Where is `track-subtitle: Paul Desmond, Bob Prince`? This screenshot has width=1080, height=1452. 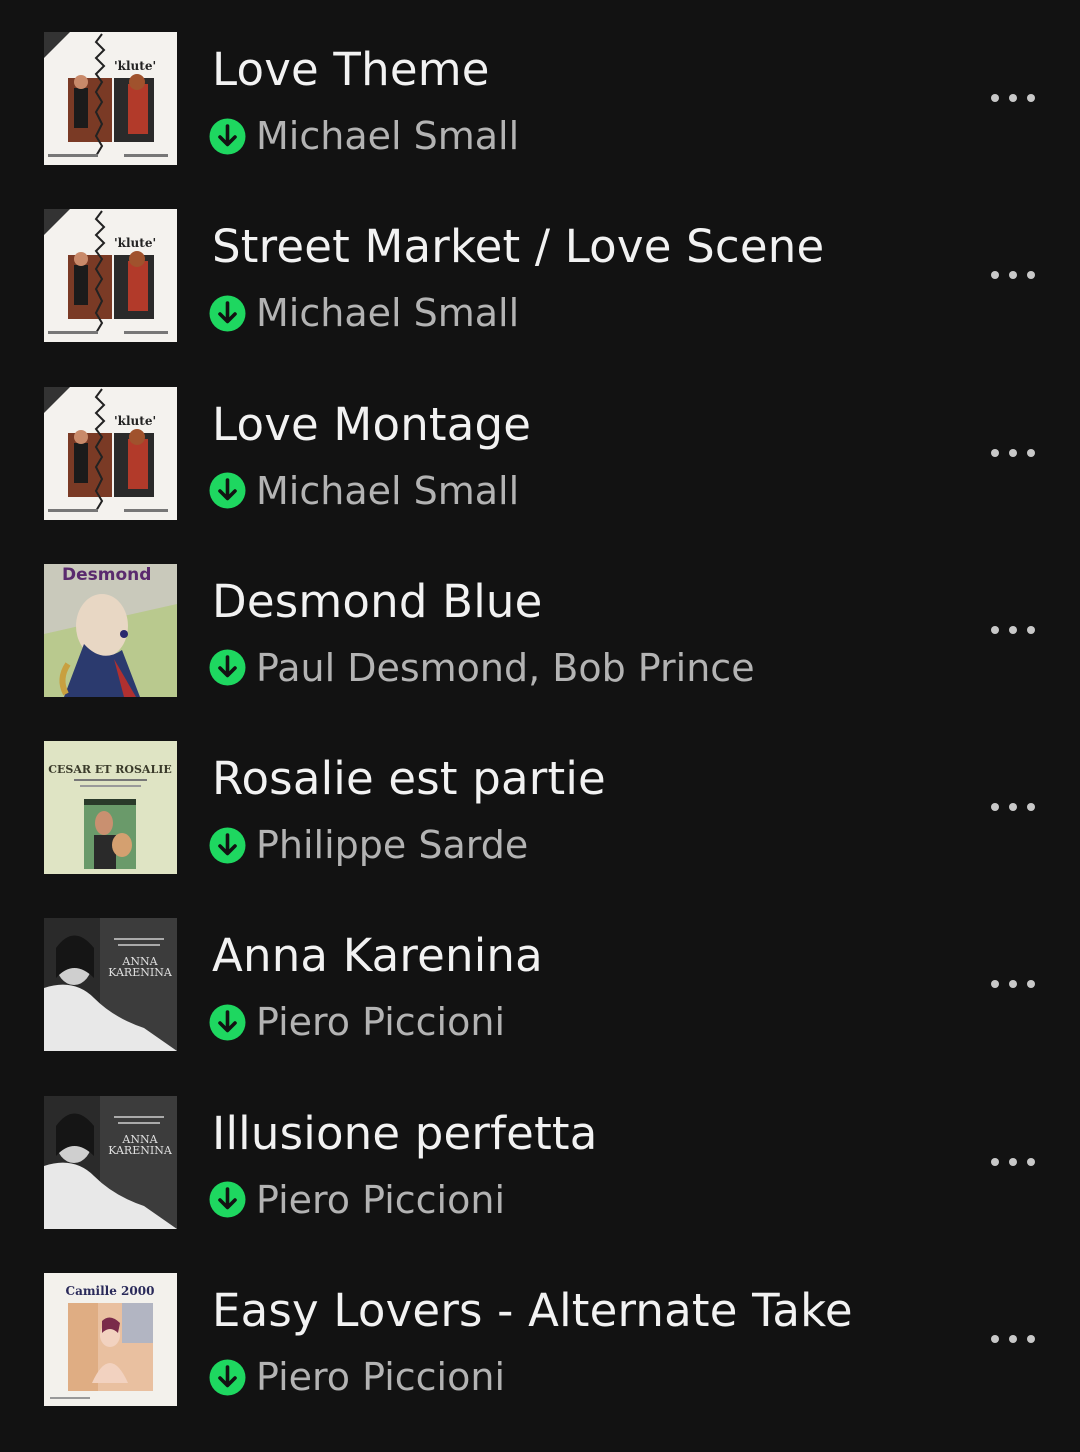
track-subtitle: Paul Desmond, Bob Prince is located at coordinates (482, 668).